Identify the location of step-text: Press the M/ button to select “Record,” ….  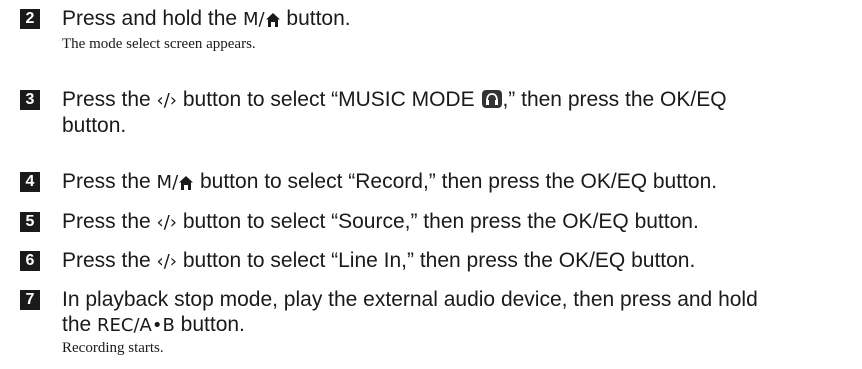
(458, 183).